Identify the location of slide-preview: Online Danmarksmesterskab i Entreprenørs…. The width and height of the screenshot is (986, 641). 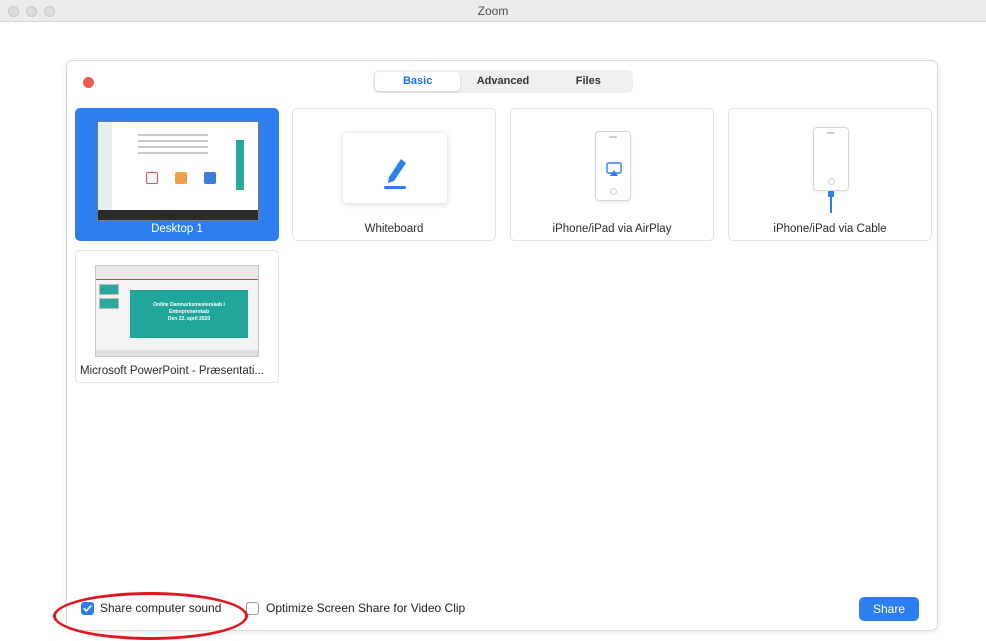
(189, 314).